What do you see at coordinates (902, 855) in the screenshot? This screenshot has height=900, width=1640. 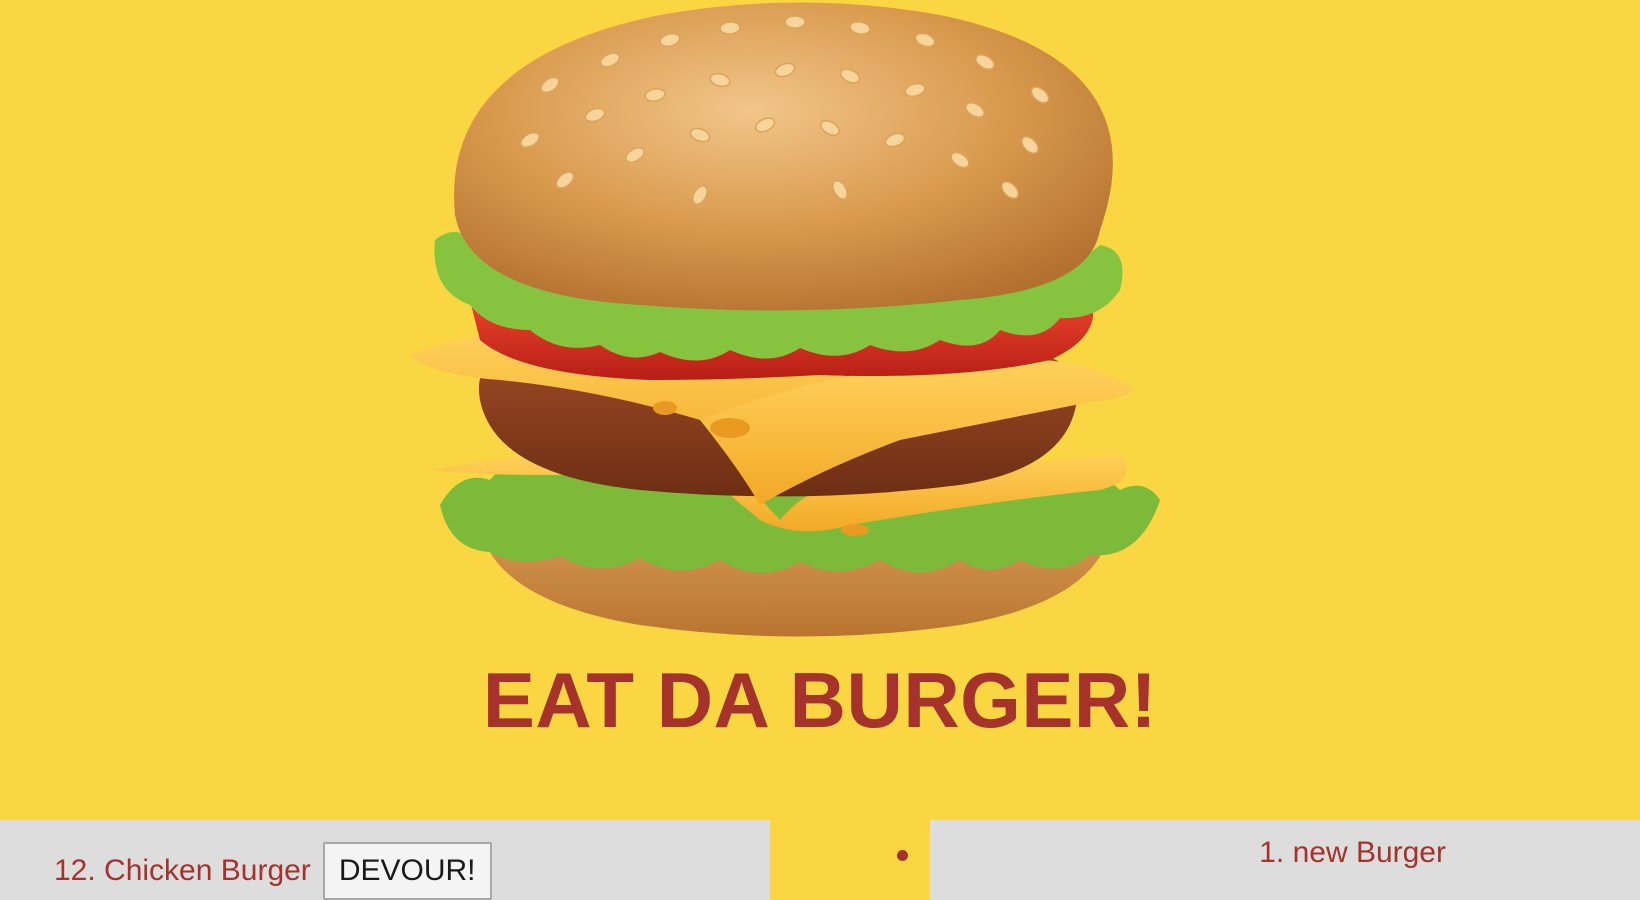 I see `bullet-icon` at bounding box center [902, 855].